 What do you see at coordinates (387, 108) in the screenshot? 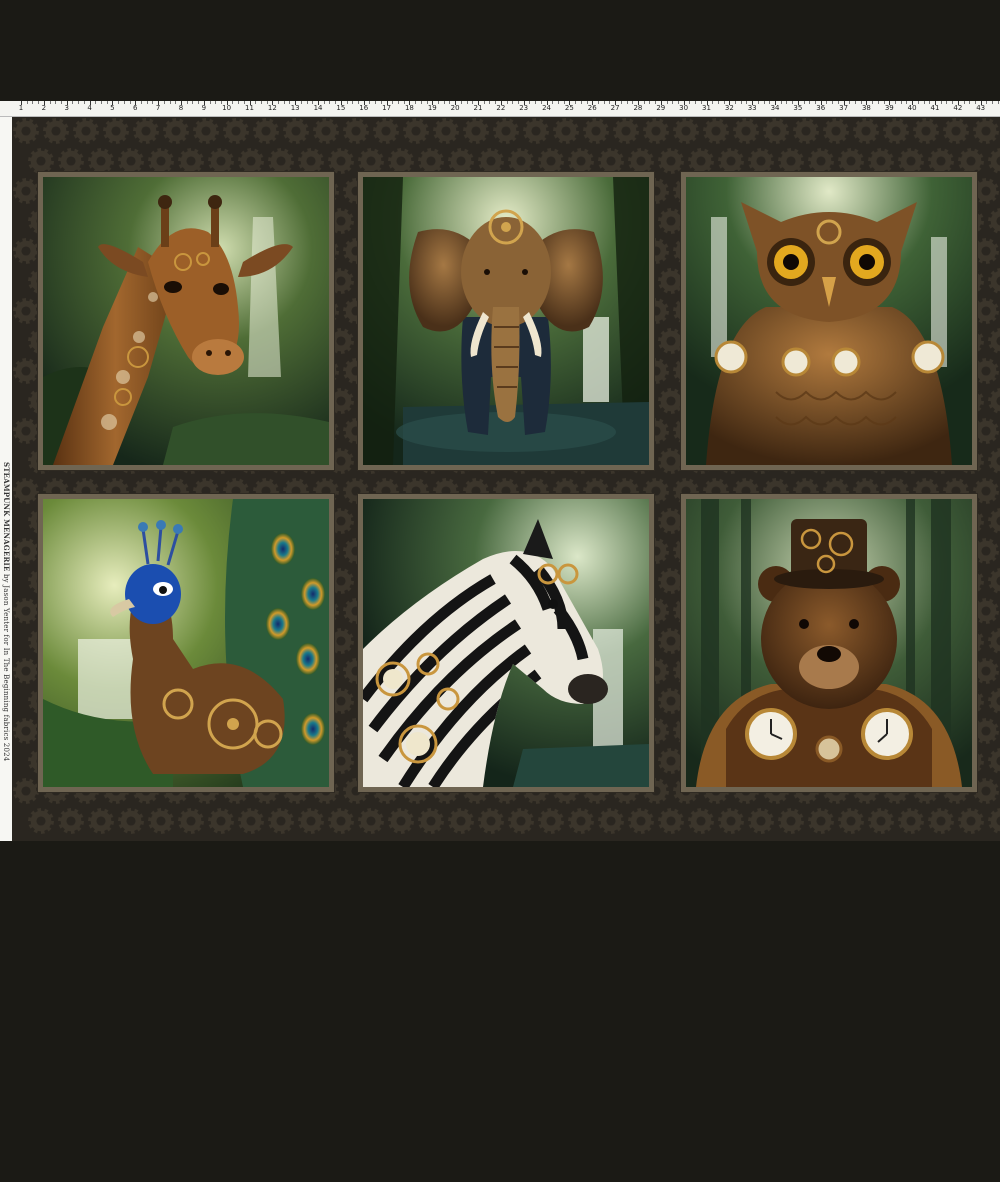
I see `ruler-number: 17` at bounding box center [387, 108].